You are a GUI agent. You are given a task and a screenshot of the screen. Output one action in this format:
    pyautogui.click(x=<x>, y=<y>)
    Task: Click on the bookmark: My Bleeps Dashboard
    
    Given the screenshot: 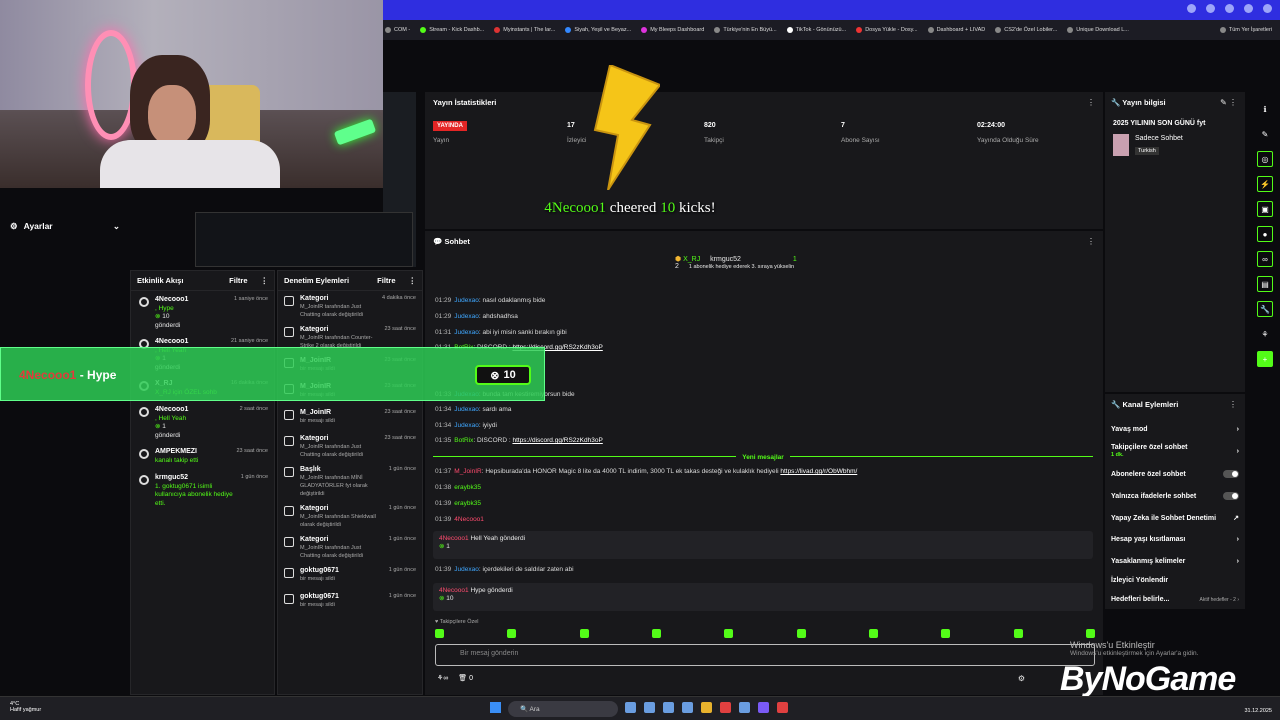 What is the action you would take?
    pyautogui.click(x=672, y=30)
    